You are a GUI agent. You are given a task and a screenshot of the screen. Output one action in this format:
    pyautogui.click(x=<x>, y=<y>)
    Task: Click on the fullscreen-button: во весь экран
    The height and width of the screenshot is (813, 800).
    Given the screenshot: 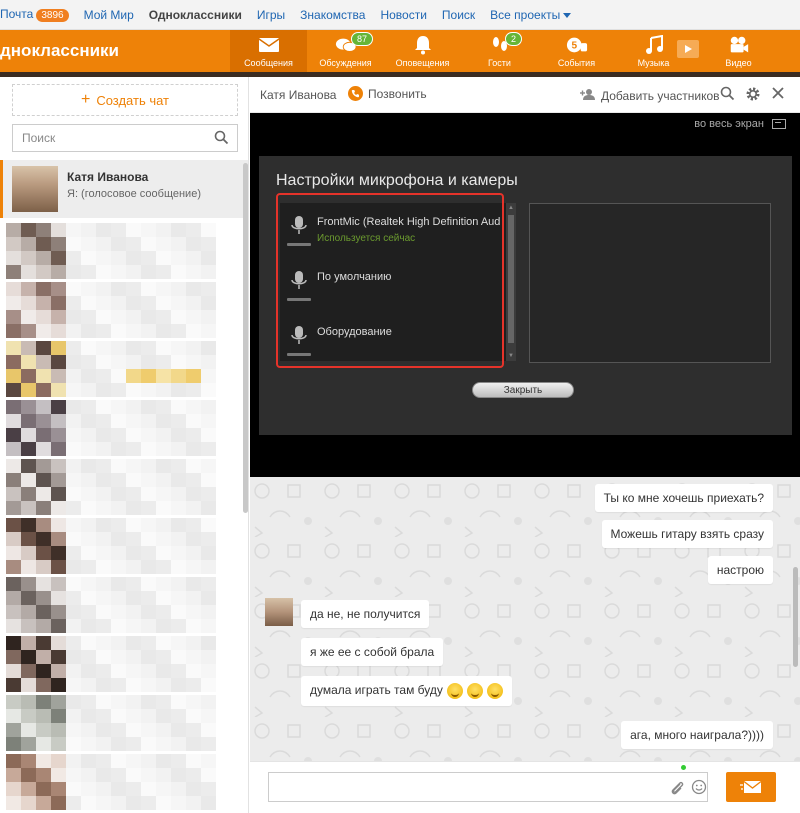 What is the action you would take?
    pyautogui.click(x=740, y=124)
    